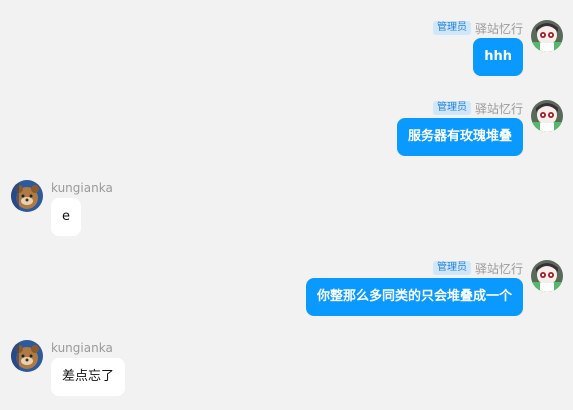 This screenshot has height=410, width=573. What do you see at coordinates (66, 217) in the screenshot?
I see `message-bubble: e` at bounding box center [66, 217].